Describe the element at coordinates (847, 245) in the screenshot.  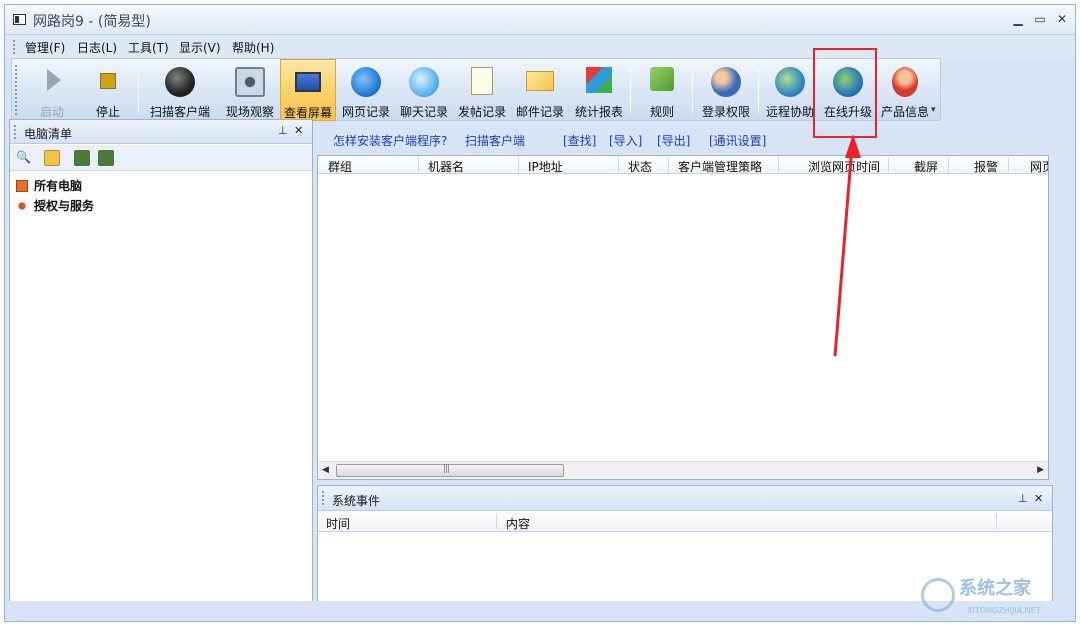
I see `annotation-arrow-icon` at that location.